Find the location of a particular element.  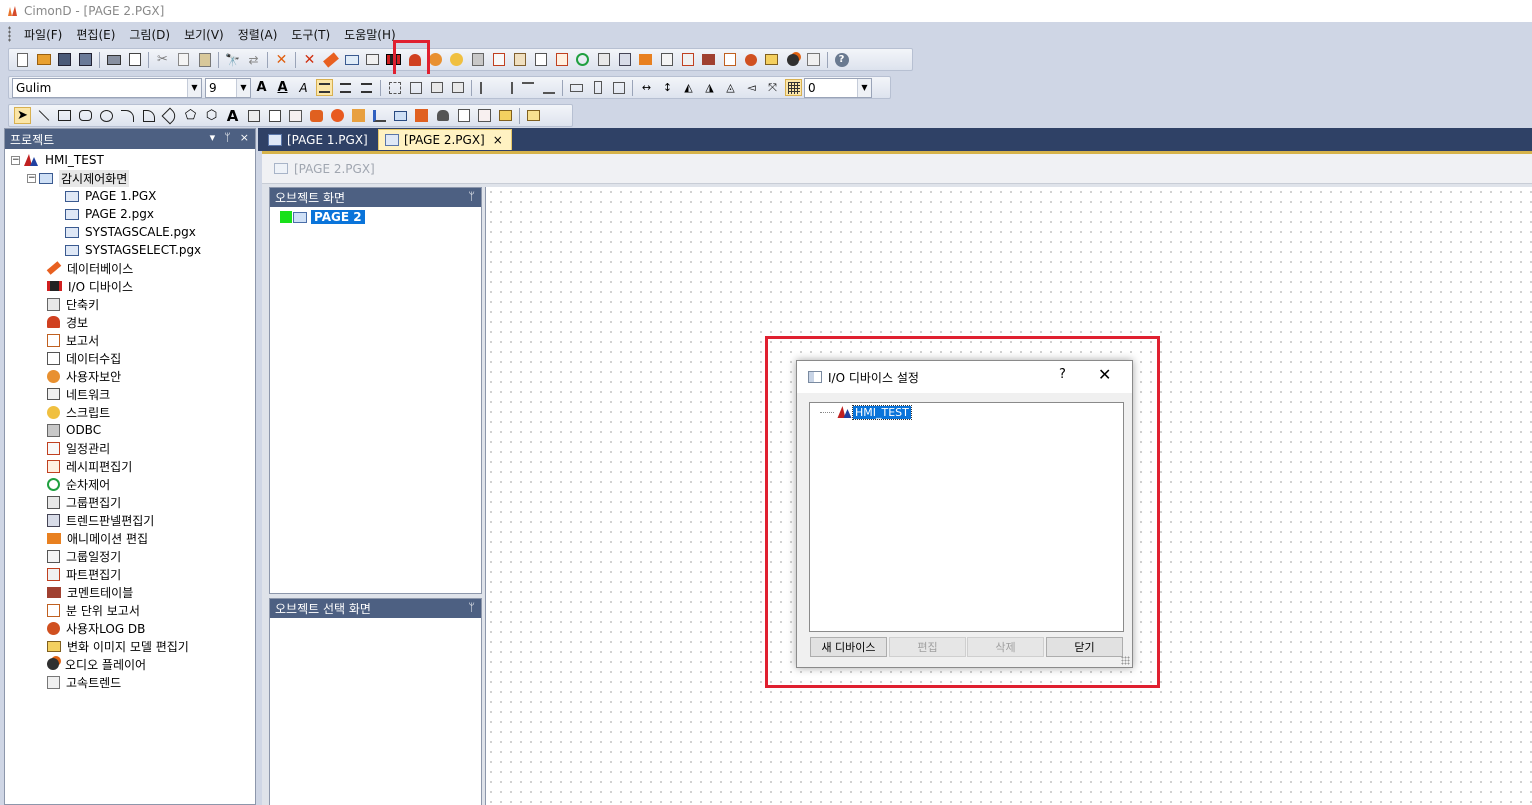

print-icon is located at coordinates (113, 59).